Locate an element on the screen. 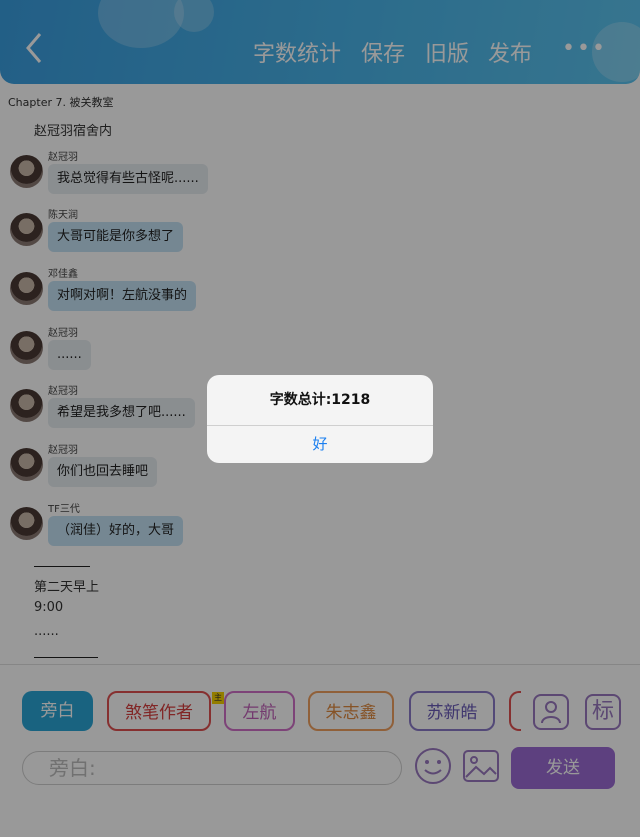 The width and height of the screenshot is (640, 838). word-count-dialog: 字数总计:1218 好 is located at coordinates (320, 419).